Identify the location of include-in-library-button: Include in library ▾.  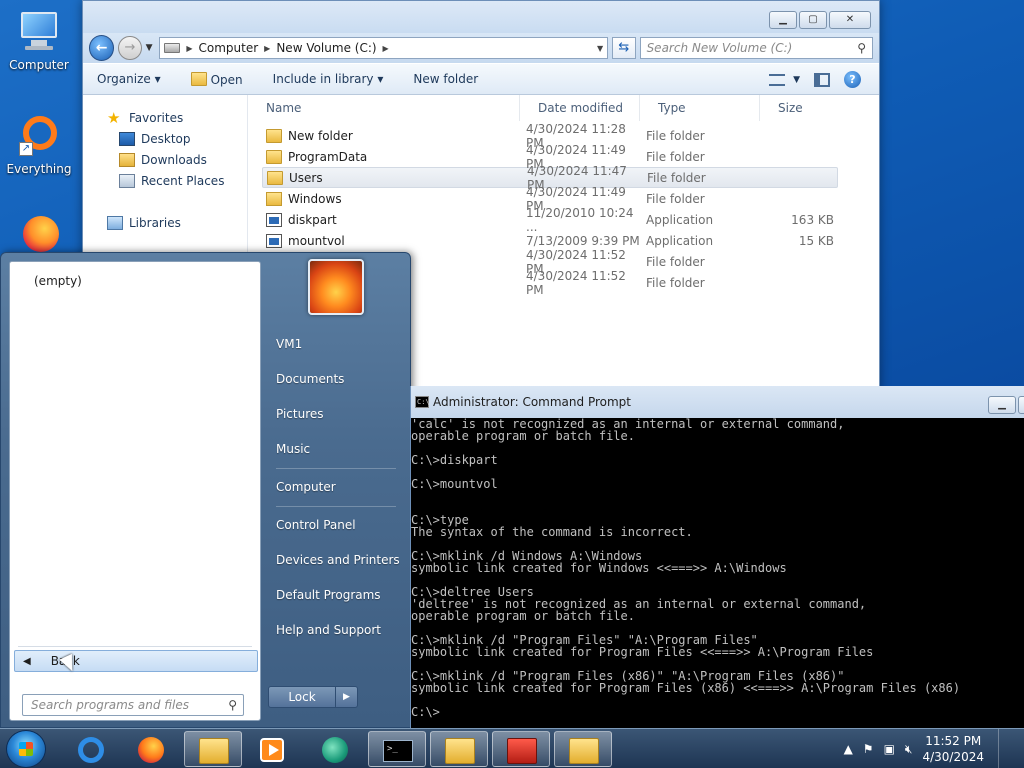
(328, 79).